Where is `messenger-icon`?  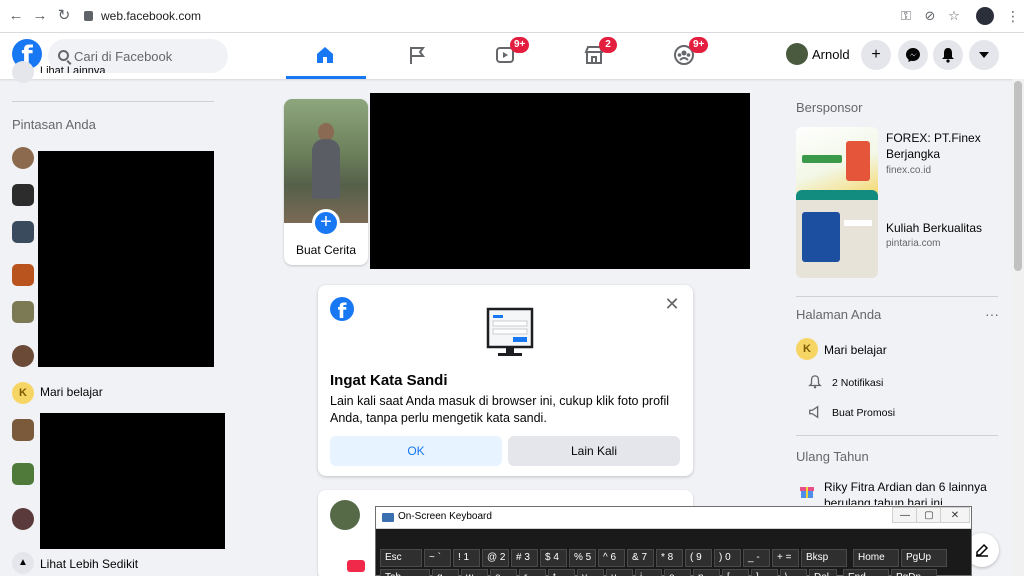 messenger-icon is located at coordinates (913, 55).